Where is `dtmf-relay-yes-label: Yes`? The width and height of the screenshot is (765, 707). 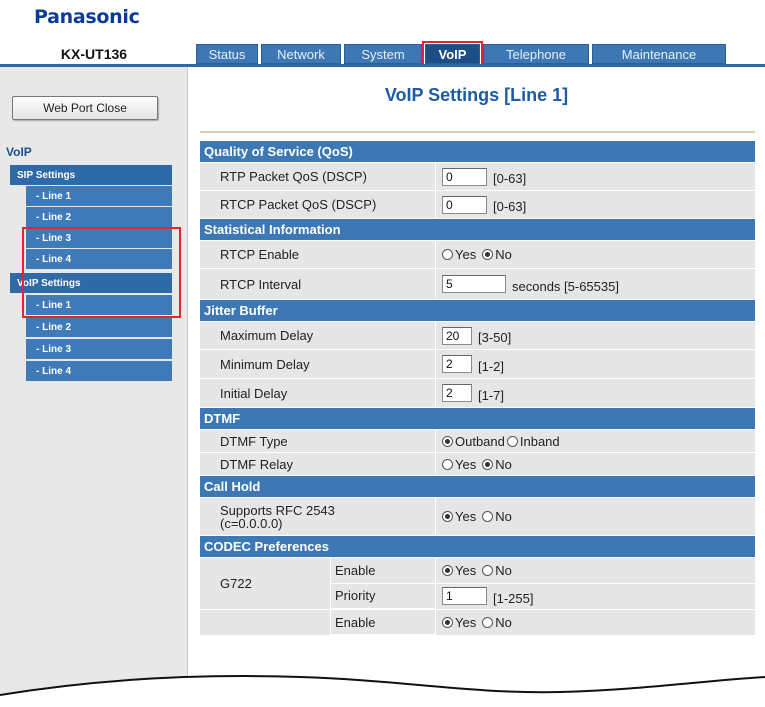
dtmf-relay-yes-label: Yes is located at coordinates (466, 464).